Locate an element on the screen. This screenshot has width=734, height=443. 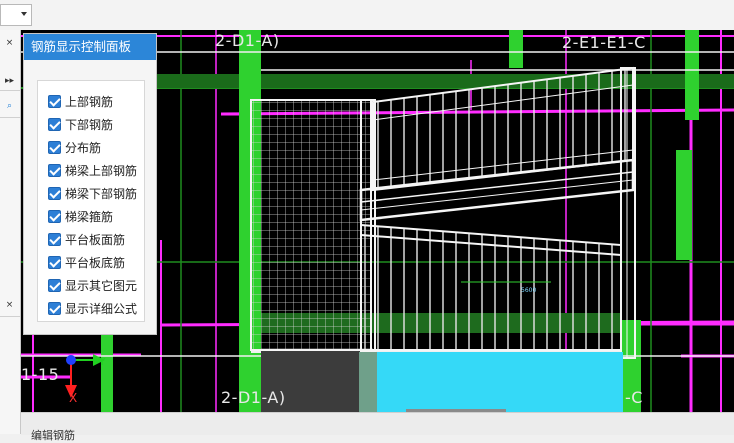
option-stair-beam-top-rebar: 梯梁上部钢筋 is located at coordinates (92, 170).